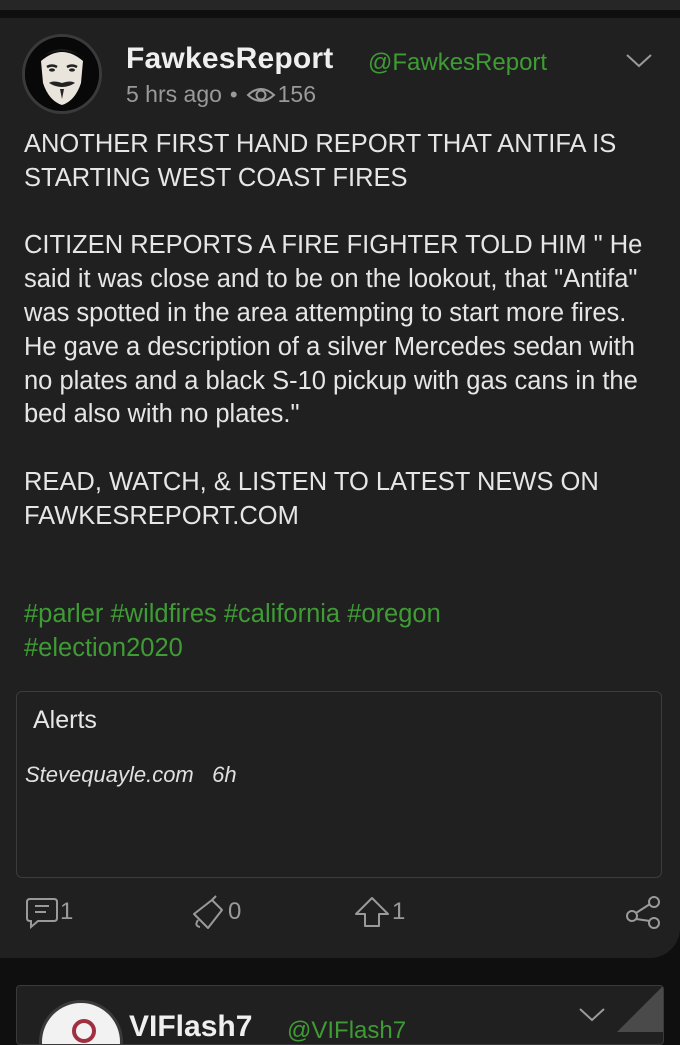 The height and width of the screenshot is (1045, 680). What do you see at coordinates (457, 63) in the screenshot?
I see `post-handle: @FawkesReport` at bounding box center [457, 63].